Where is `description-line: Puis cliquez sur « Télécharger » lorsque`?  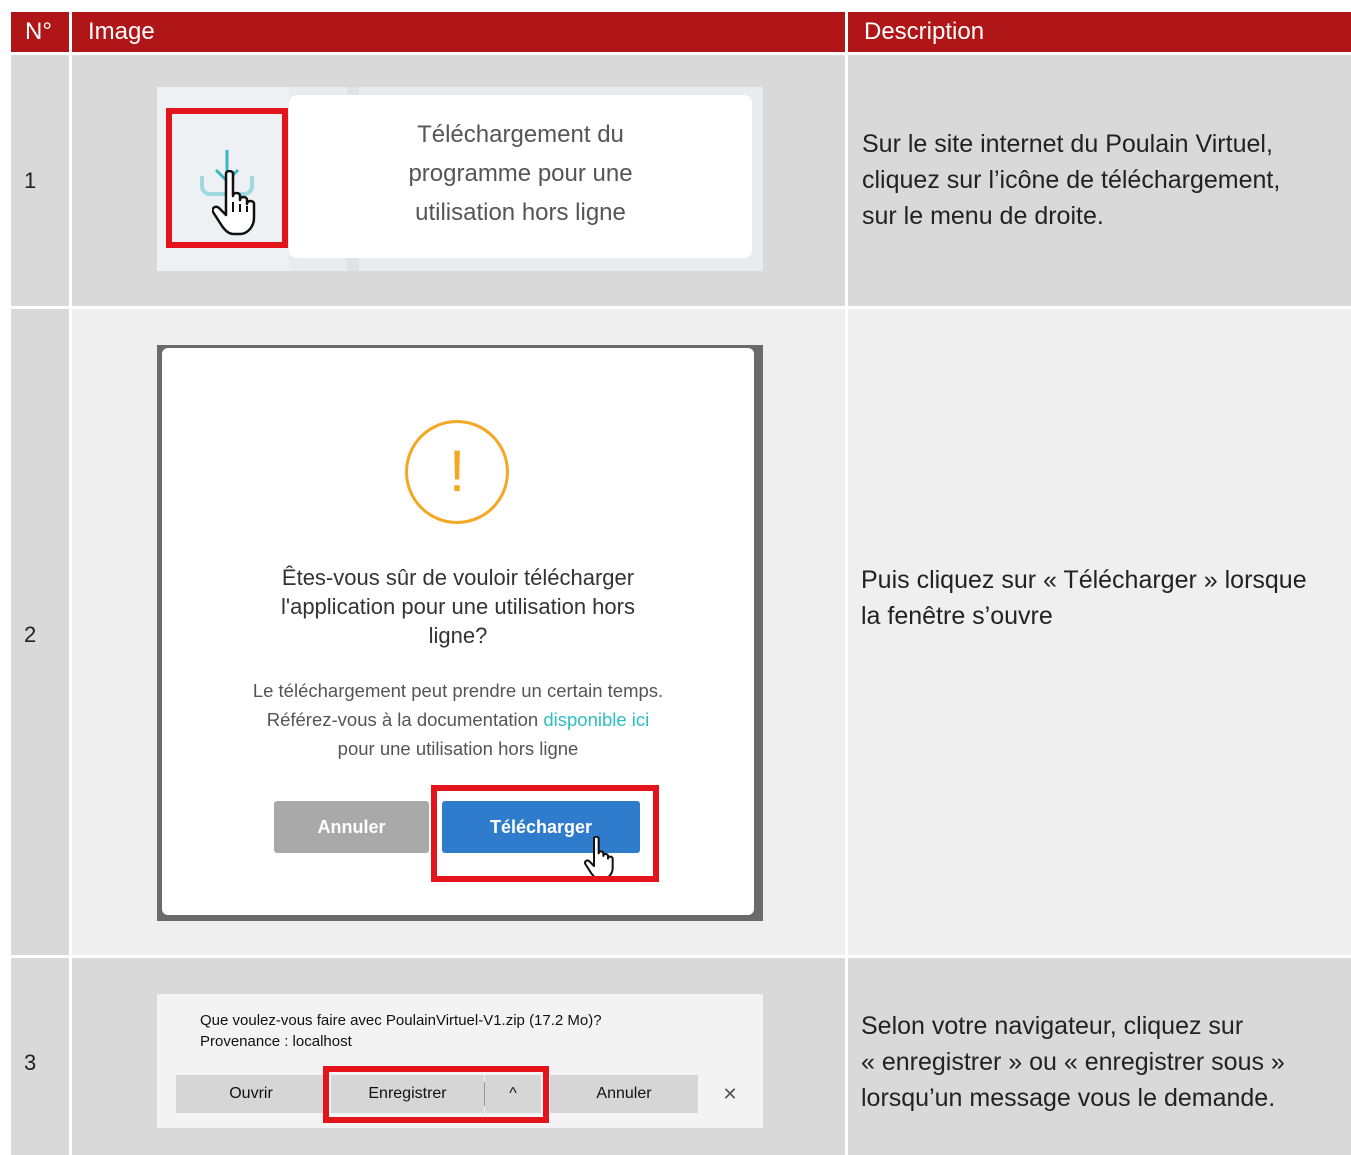 description-line: Puis cliquez sur « Télécharger » lorsque is located at coordinates (1084, 580).